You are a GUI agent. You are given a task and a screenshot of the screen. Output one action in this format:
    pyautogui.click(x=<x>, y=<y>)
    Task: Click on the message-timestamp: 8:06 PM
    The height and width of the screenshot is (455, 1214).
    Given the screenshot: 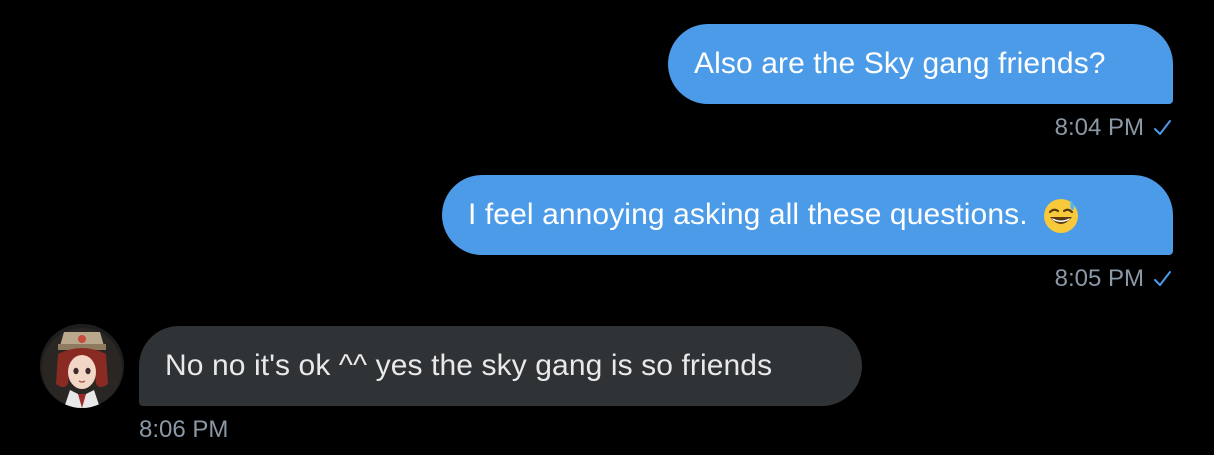 What is the action you would take?
    pyautogui.click(x=184, y=429)
    